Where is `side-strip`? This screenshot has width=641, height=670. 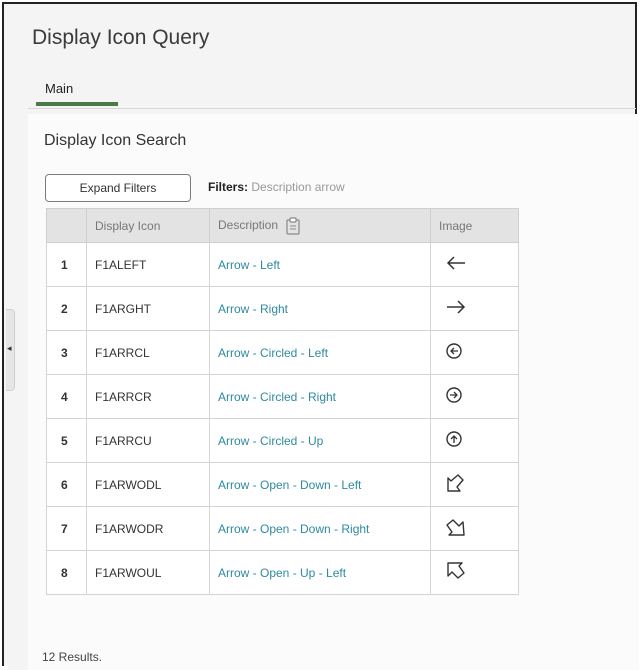 side-strip is located at coordinates (18, 392).